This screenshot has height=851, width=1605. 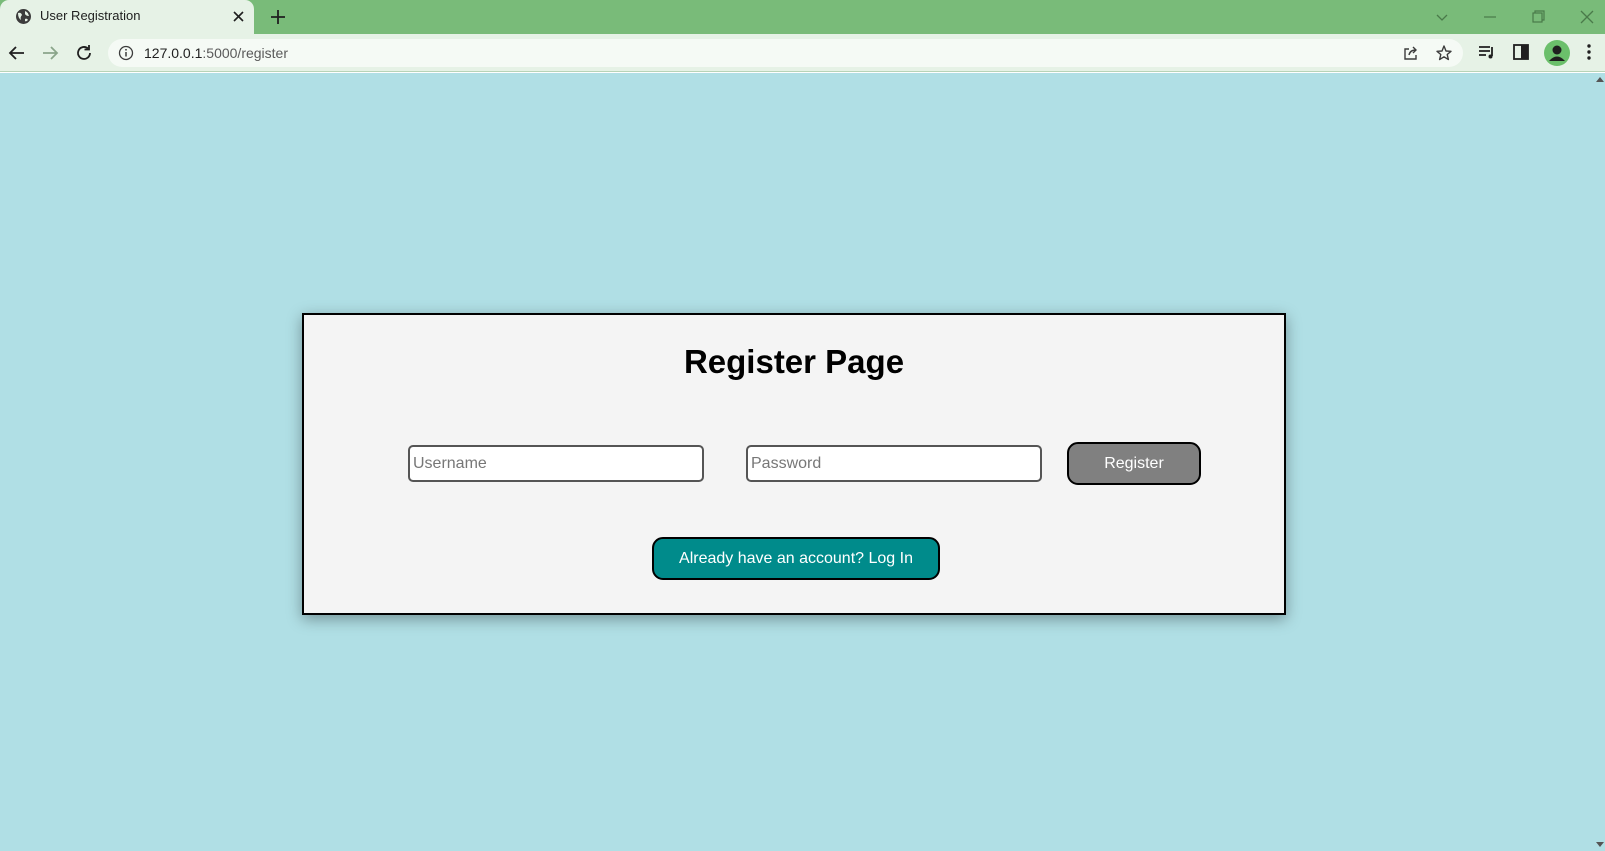 What do you see at coordinates (1589, 52) in the screenshot?
I see `kebab-menu-icon` at bounding box center [1589, 52].